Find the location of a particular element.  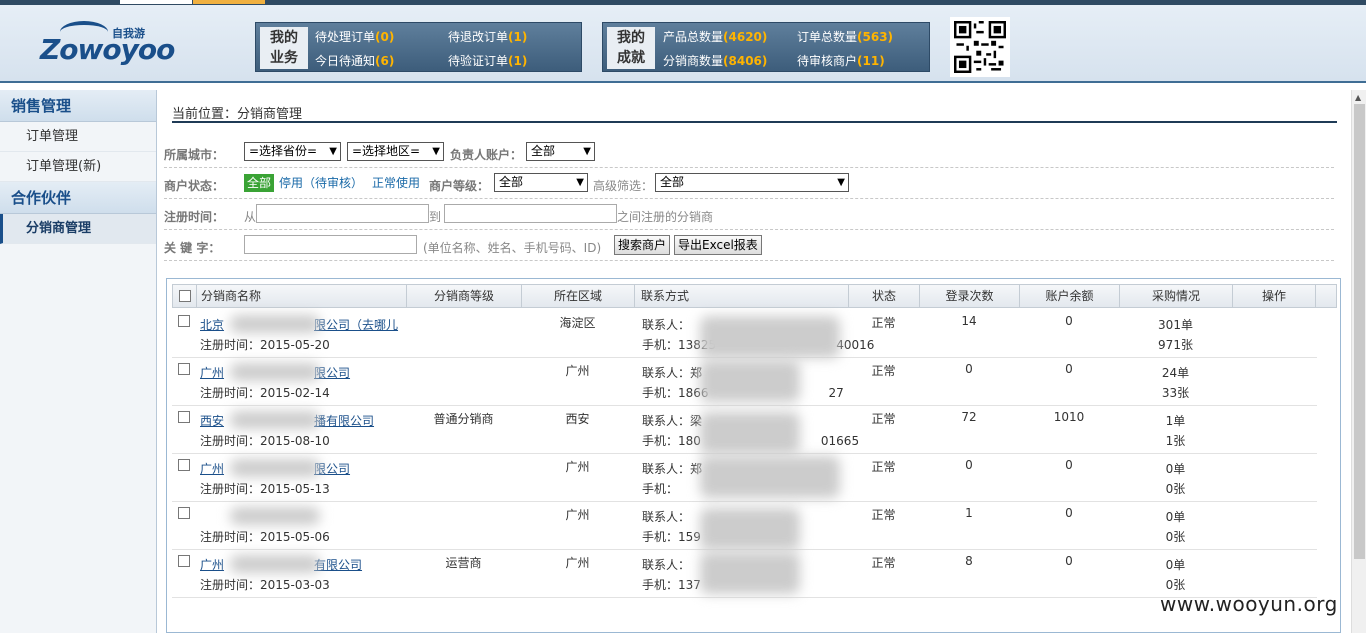

qr-code is located at coordinates (980, 47).